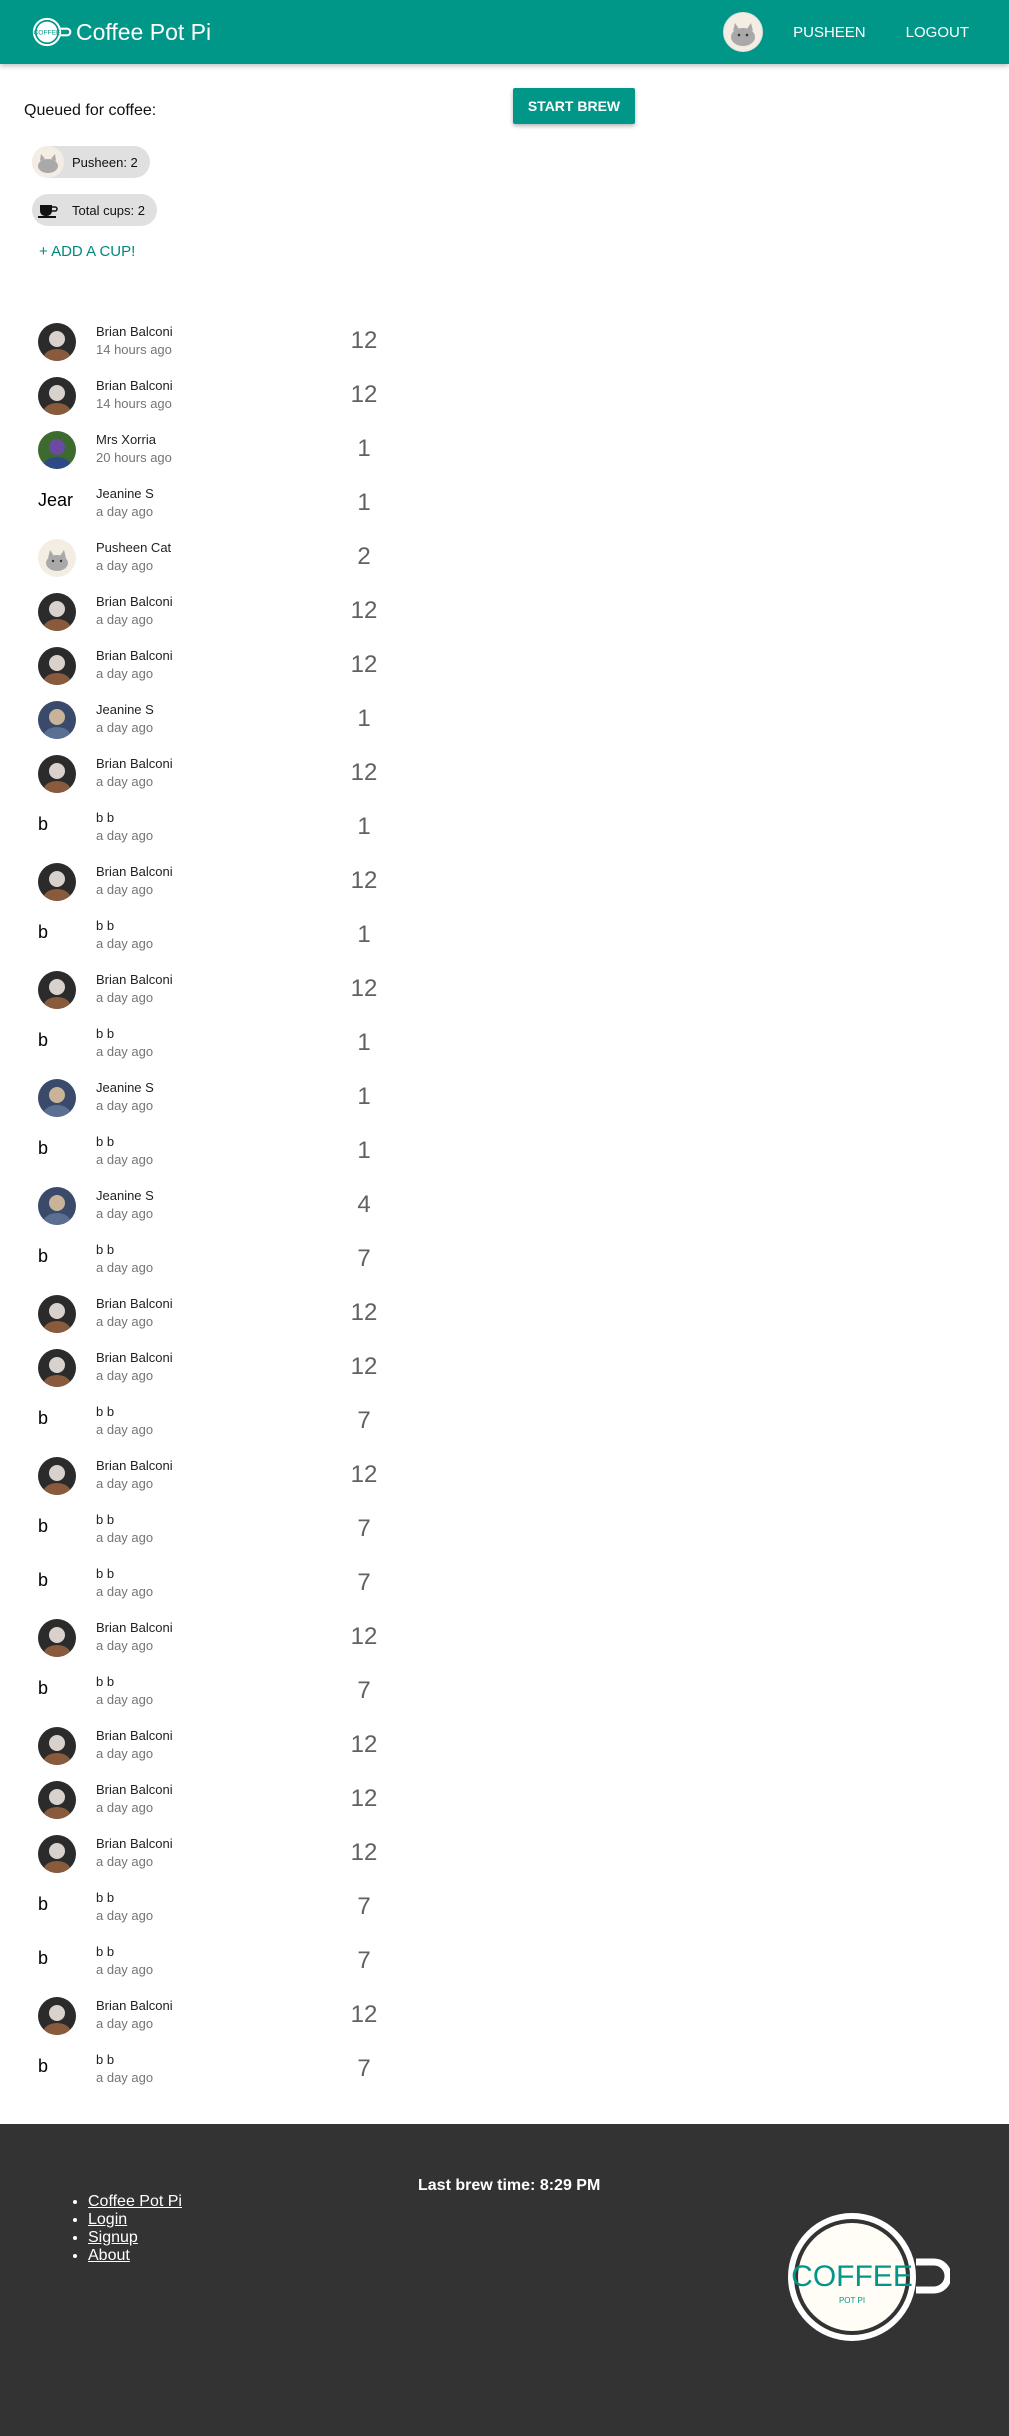  I want to click on brew-user-name: Mrs Xorria, so click(126, 439).